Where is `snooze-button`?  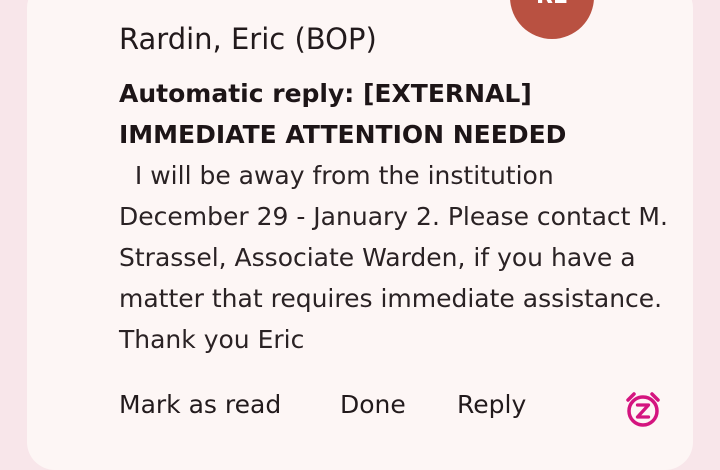 snooze-button is located at coordinates (643, 409).